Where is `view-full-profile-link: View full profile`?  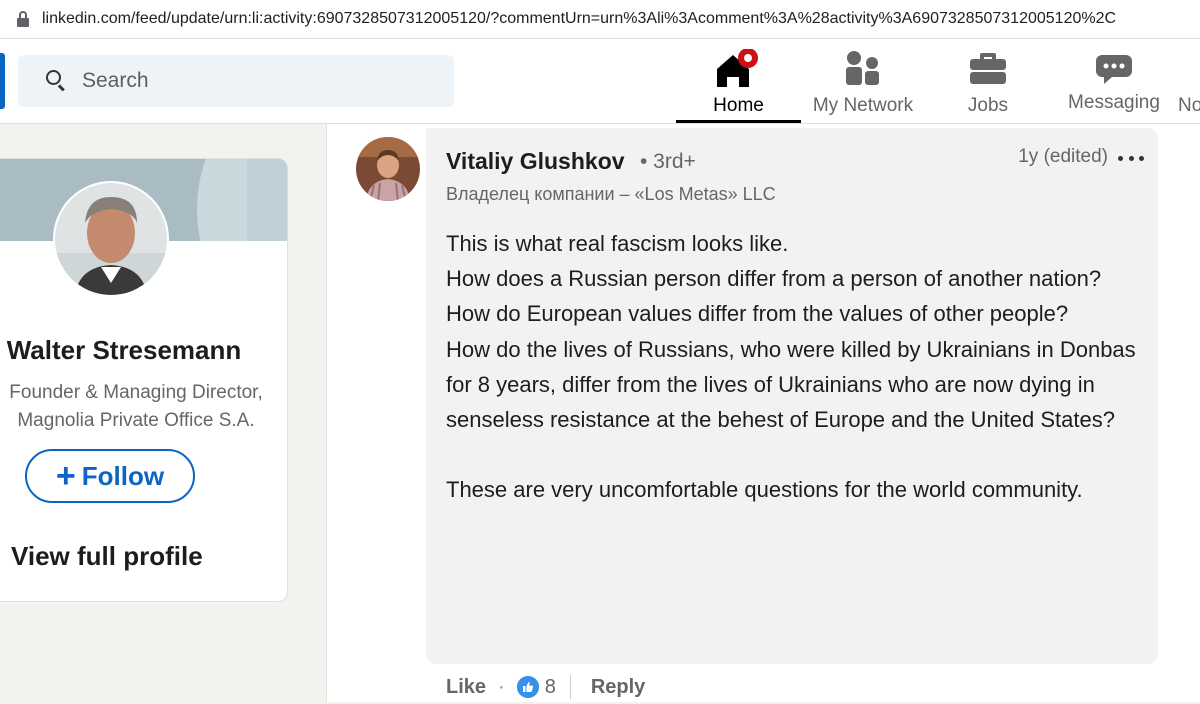
view-full-profile-link: View full profile is located at coordinates (121, 556).